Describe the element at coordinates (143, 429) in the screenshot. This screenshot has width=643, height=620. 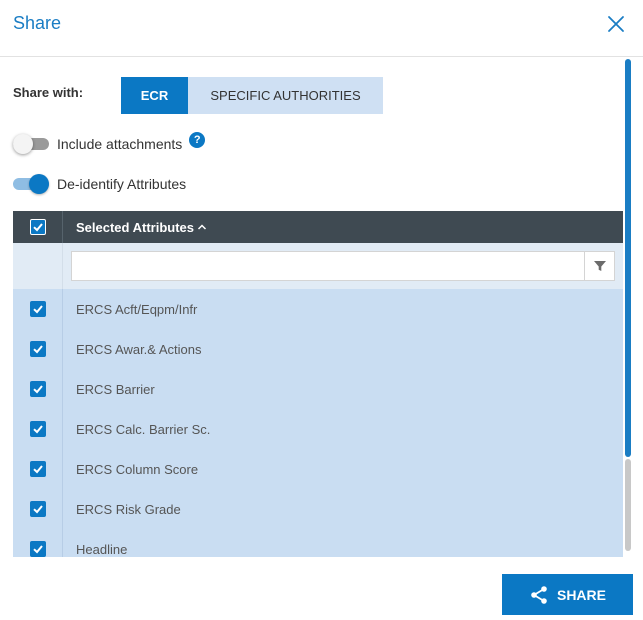
I see `attribute-name: ERCS Calc. Barrier Sc.` at that location.